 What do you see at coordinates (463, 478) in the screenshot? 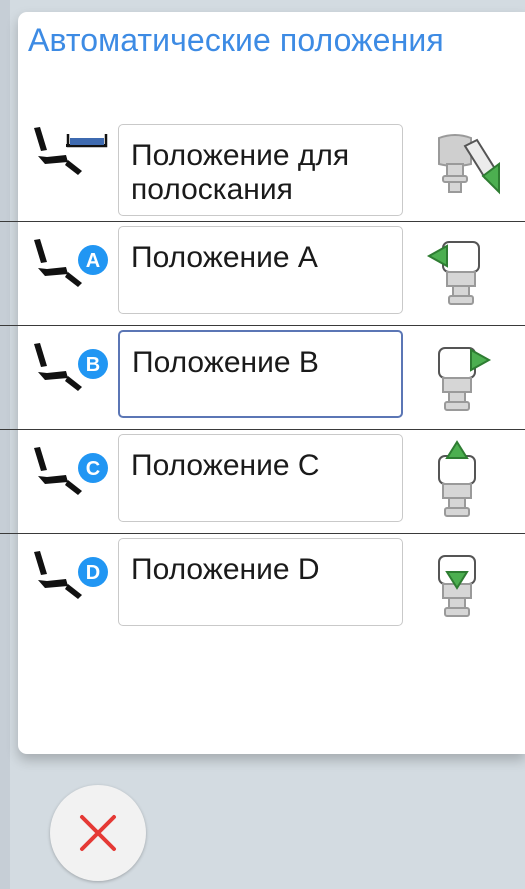
I see `arrow-up-icon` at bounding box center [463, 478].